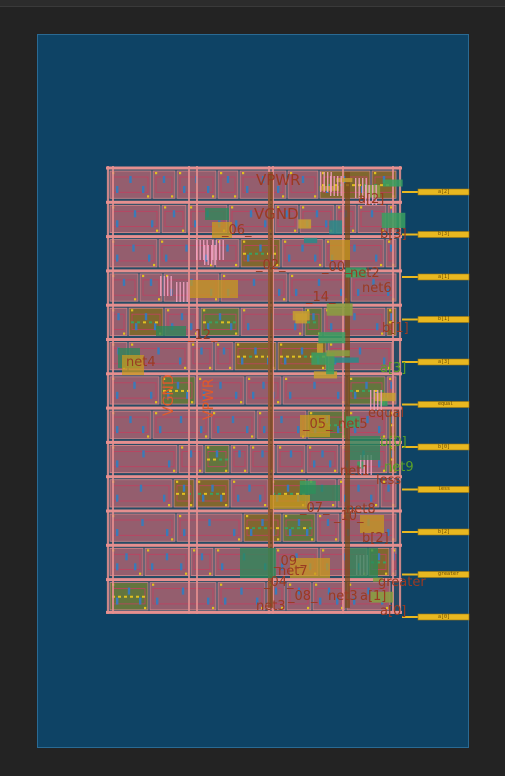  I want to click on pin-label: a[2], so click(444, 192).